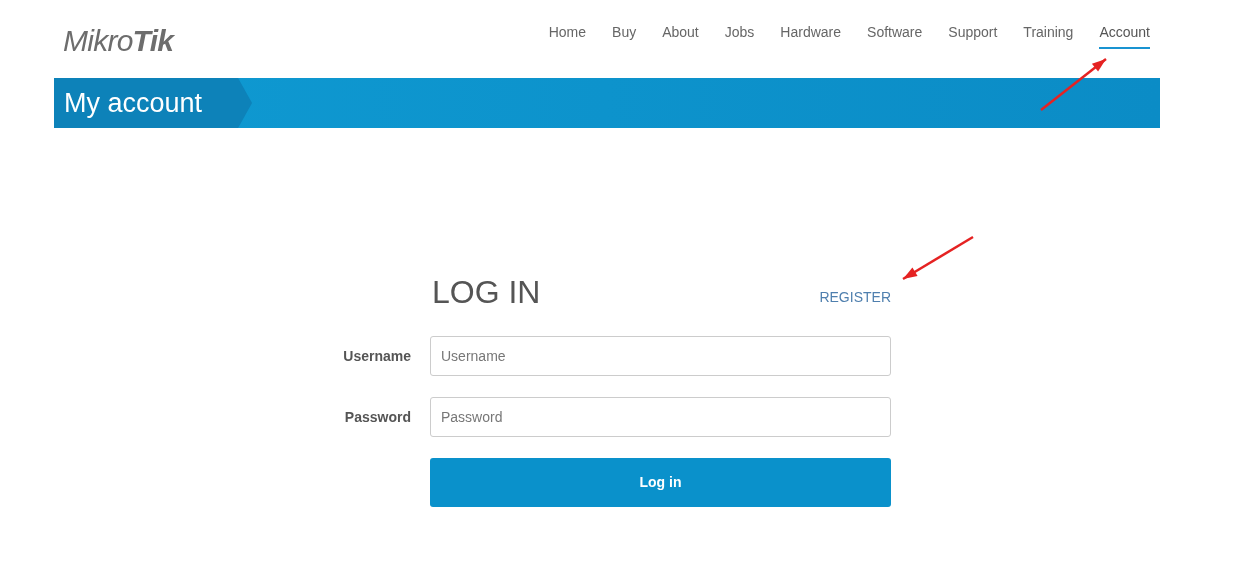  I want to click on nav-link: Software, so click(895, 35).